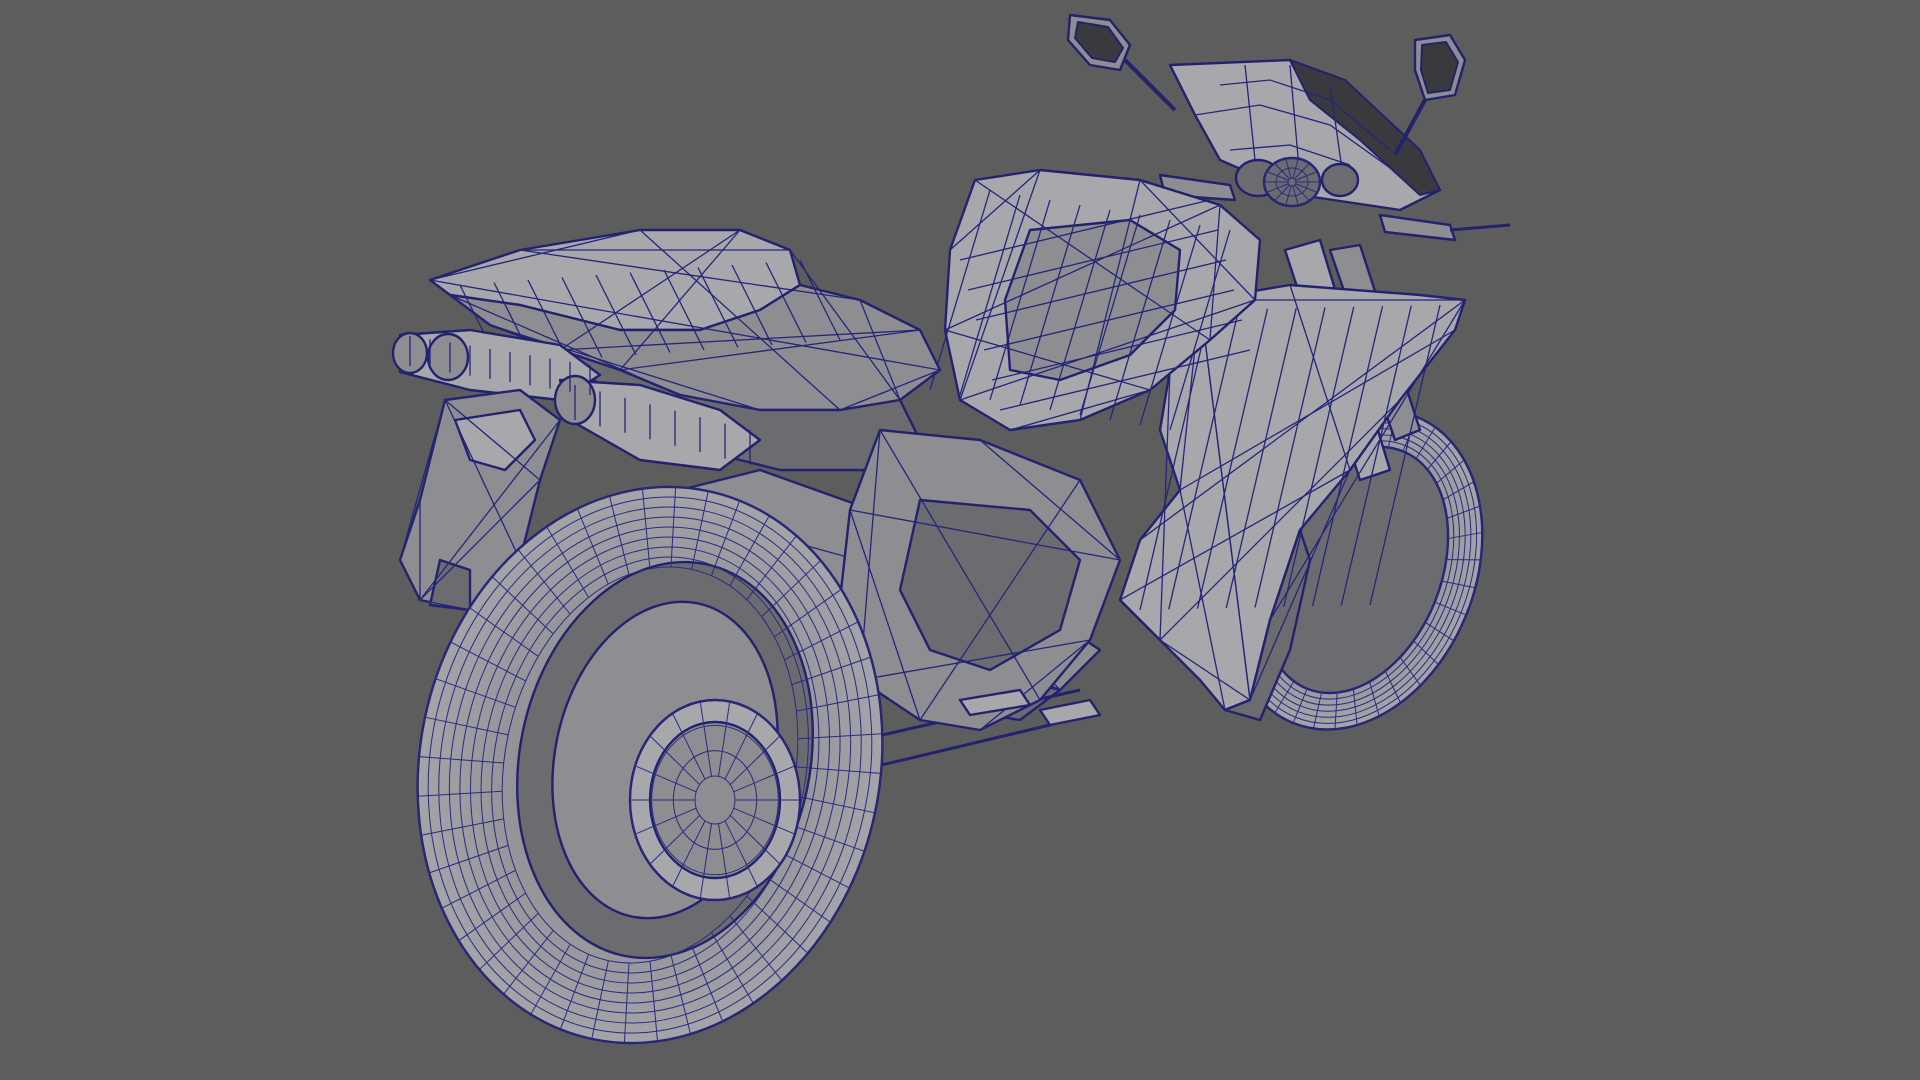 The image size is (1920, 1080). Describe the element at coordinates (1121, 62) in the screenshot. I see `left-mirror` at that location.